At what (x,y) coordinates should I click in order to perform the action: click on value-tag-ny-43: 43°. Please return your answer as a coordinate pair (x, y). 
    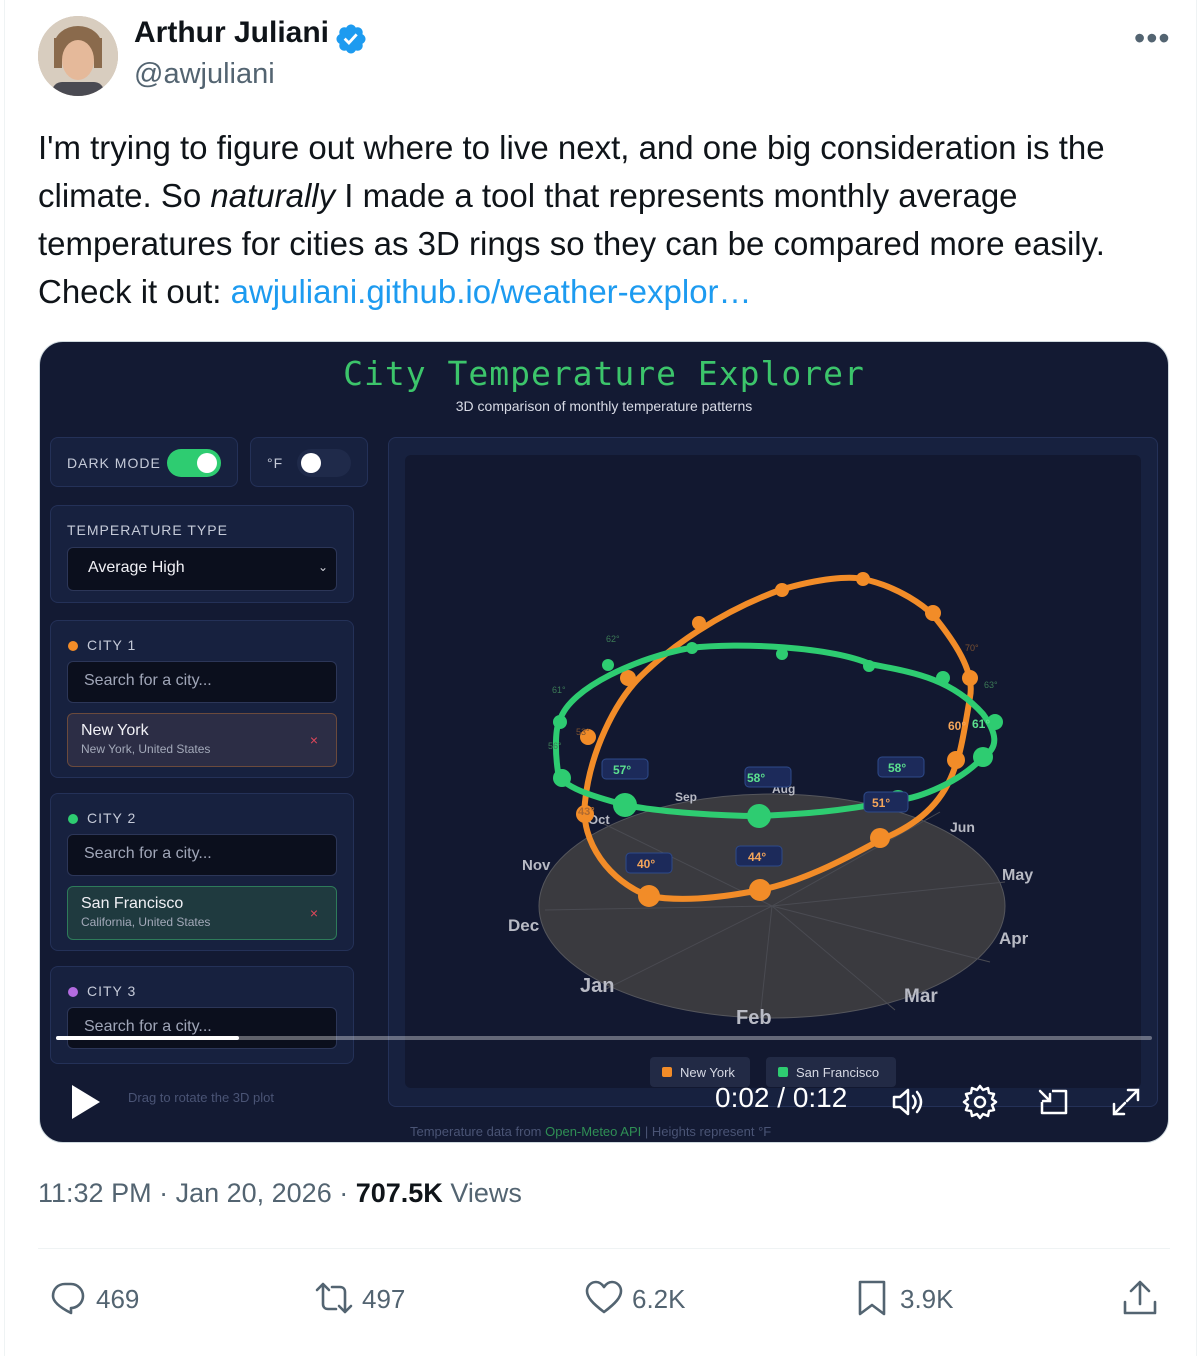
    Looking at the image, I should click on (586, 812).